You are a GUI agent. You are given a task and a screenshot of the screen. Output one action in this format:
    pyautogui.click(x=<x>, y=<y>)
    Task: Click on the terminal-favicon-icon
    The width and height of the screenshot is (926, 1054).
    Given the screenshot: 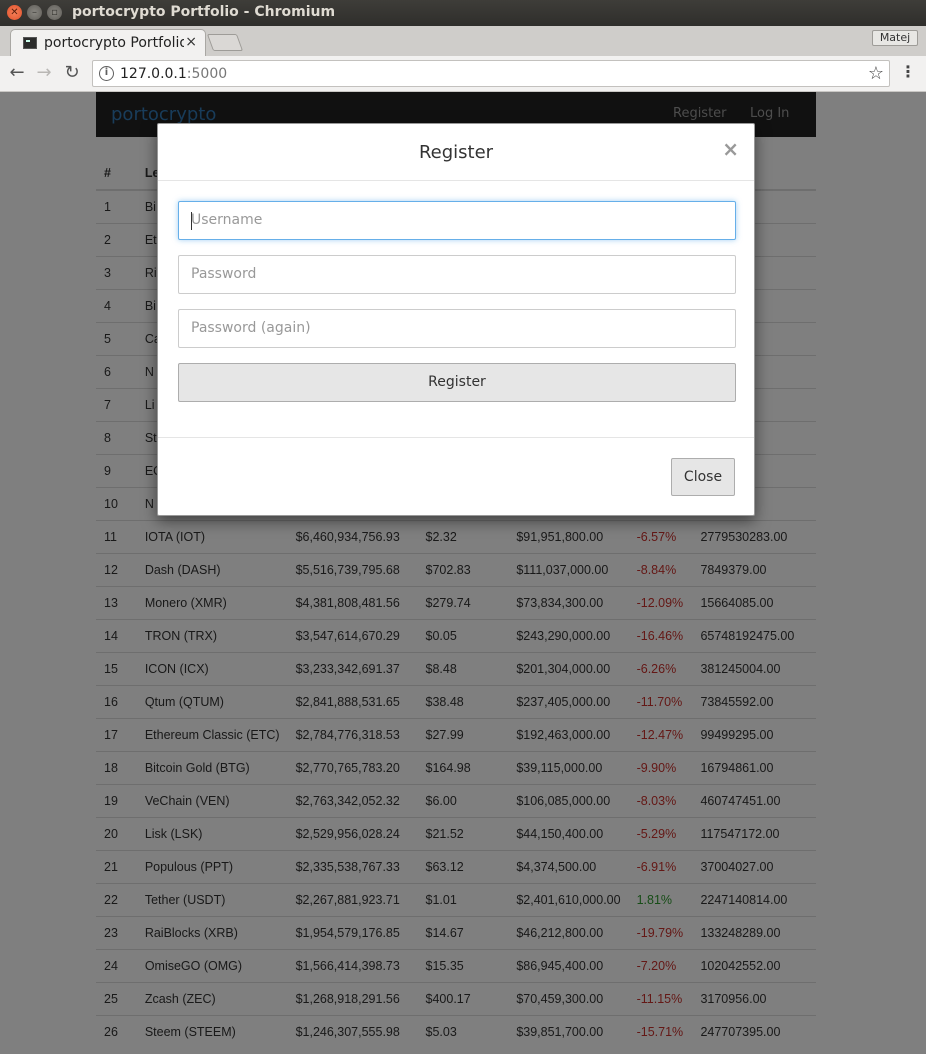 What is the action you would take?
    pyautogui.click(x=30, y=43)
    